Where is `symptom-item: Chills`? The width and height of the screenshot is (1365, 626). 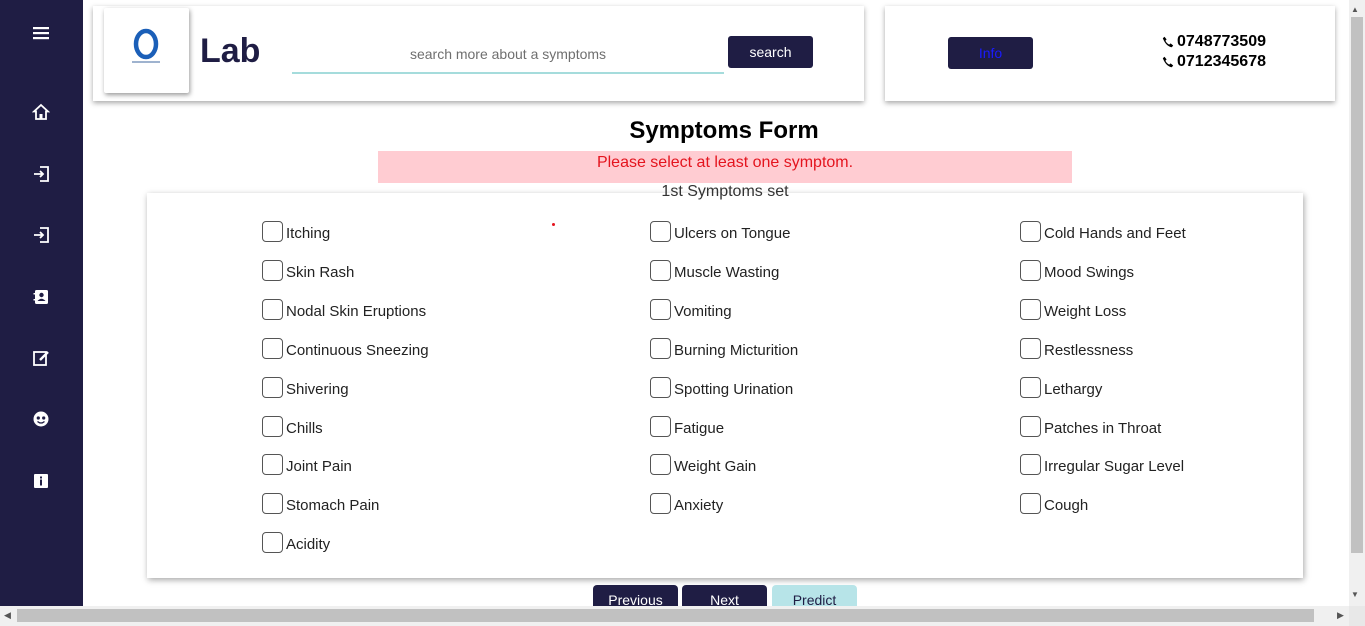 symptom-item: Chills is located at coordinates (292, 426).